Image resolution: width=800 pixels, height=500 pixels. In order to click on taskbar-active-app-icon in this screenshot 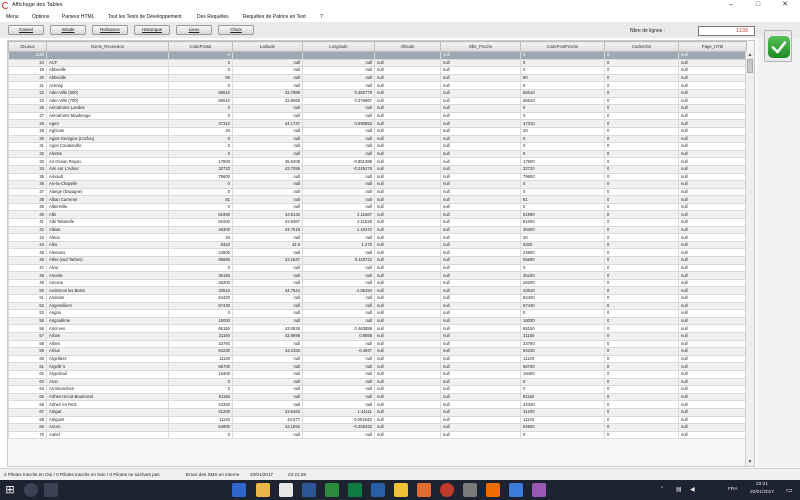, I will do `click(447, 490)`.